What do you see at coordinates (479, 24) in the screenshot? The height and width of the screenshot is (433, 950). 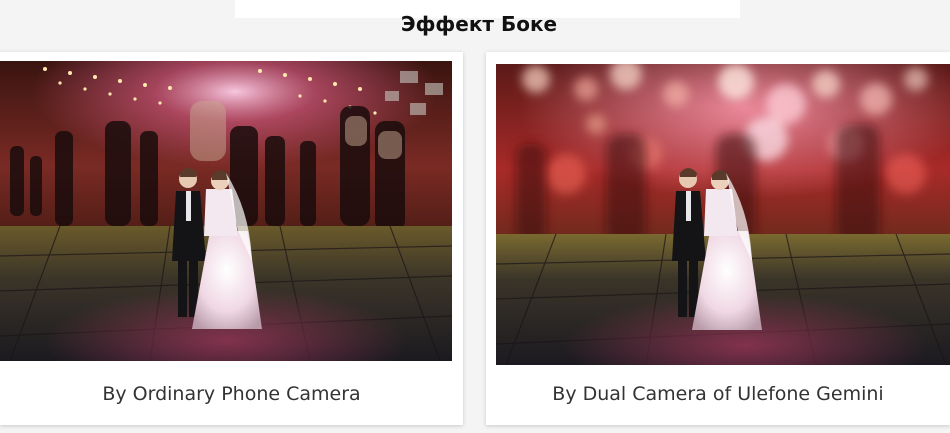 I see `page-title: Эффект Боке` at bounding box center [479, 24].